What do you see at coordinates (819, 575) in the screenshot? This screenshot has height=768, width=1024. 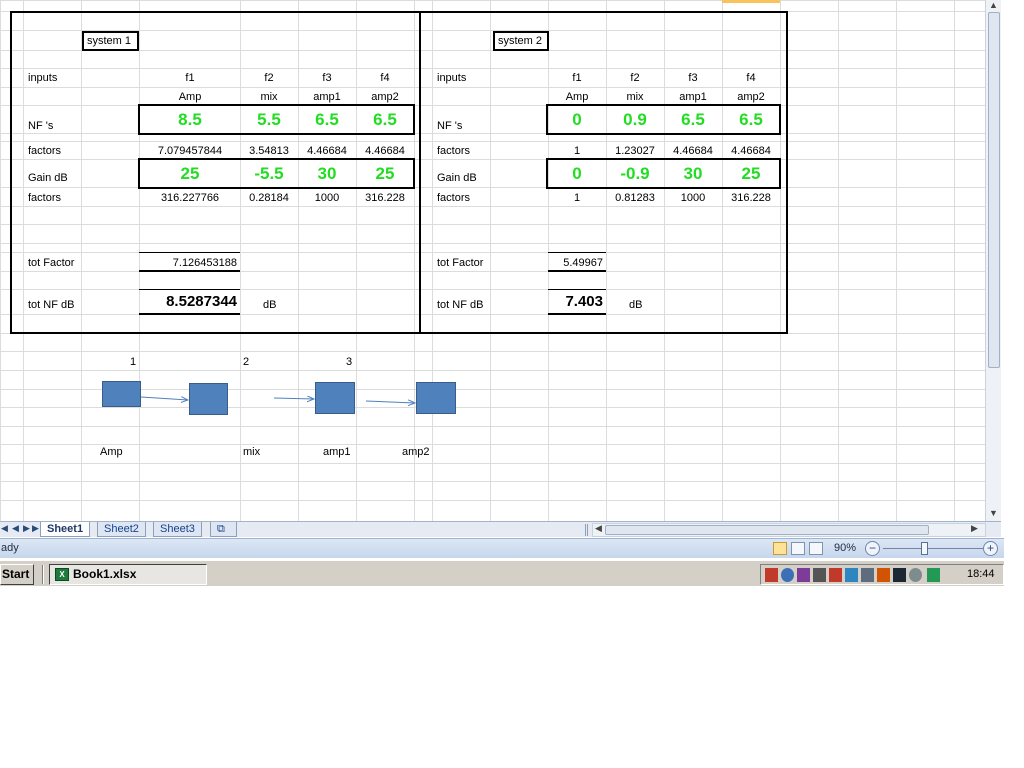 I see `tray-volume-icon` at bounding box center [819, 575].